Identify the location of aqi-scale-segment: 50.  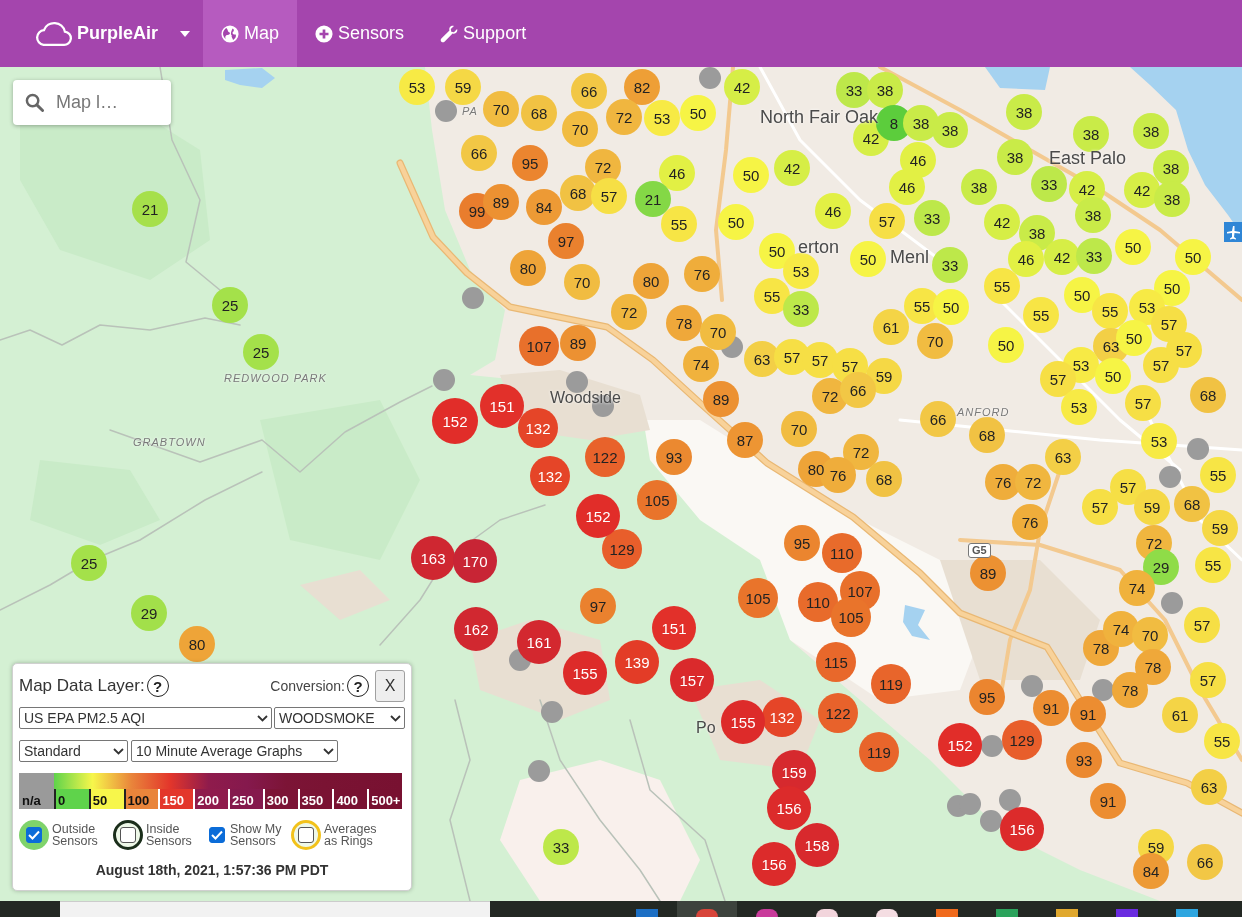
(106, 799).